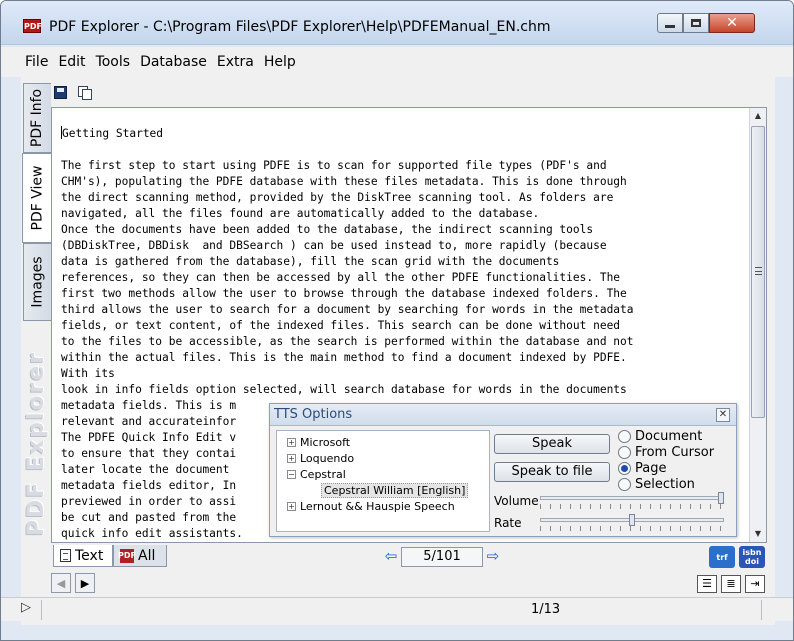  Describe the element at coordinates (318, 443) in the screenshot. I see `voice-item-microsoft: + Microsoft` at that location.